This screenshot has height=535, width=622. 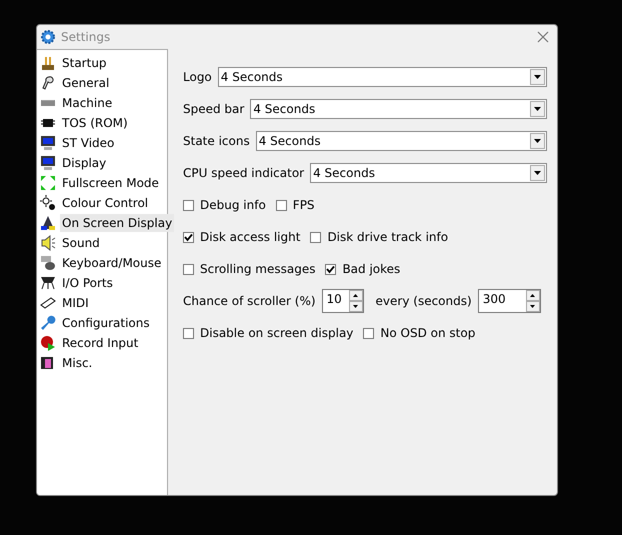 What do you see at coordinates (48, 37) in the screenshot?
I see `gear-icon` at bounding box center [48, 37].